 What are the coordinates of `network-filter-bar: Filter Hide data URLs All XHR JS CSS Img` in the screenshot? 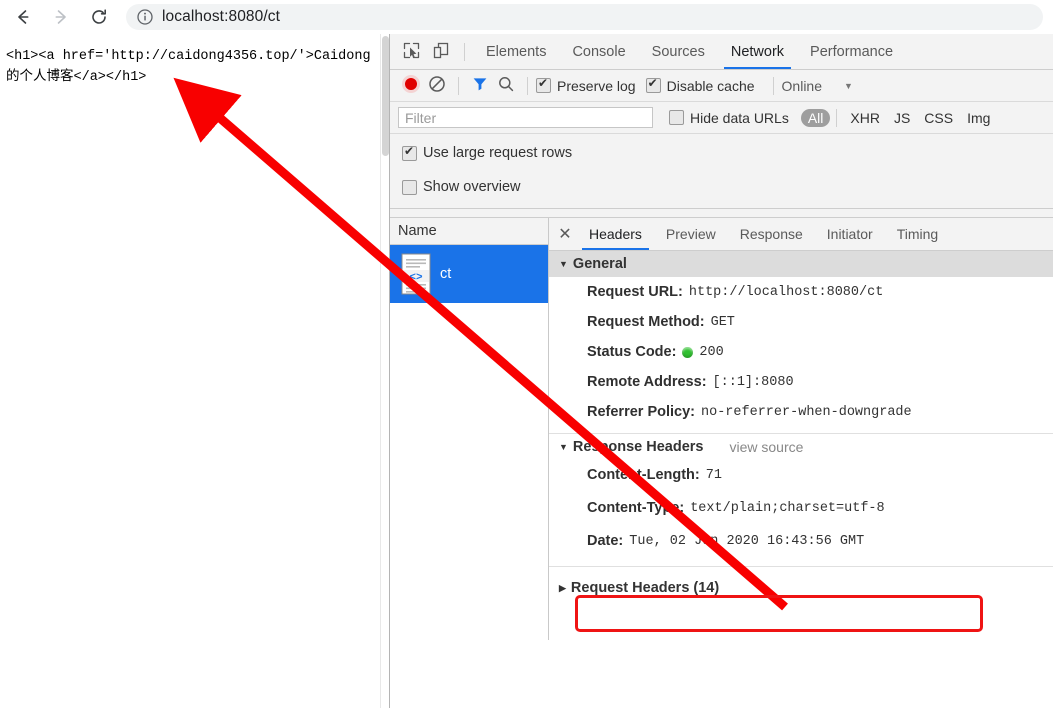 It's located at (721, 118).